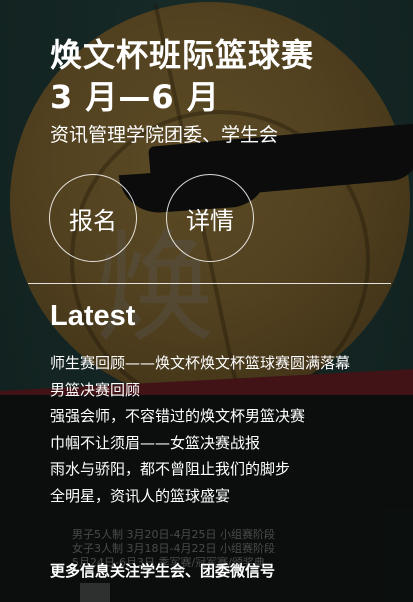 The width and height of the screenshot is (413, 602). I want to click on news-link: 男篮决赛回顾, so click(215, 390).